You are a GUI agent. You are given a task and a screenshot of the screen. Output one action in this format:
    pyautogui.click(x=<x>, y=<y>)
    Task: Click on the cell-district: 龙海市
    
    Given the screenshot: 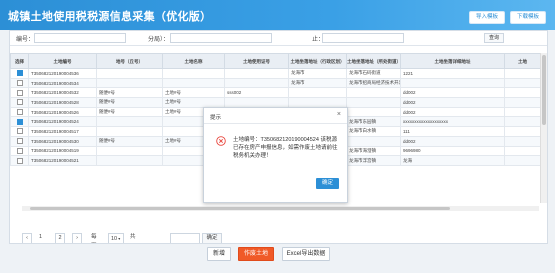 What is the action you would take?
    pyautogui.click(x=317, y=83)
    